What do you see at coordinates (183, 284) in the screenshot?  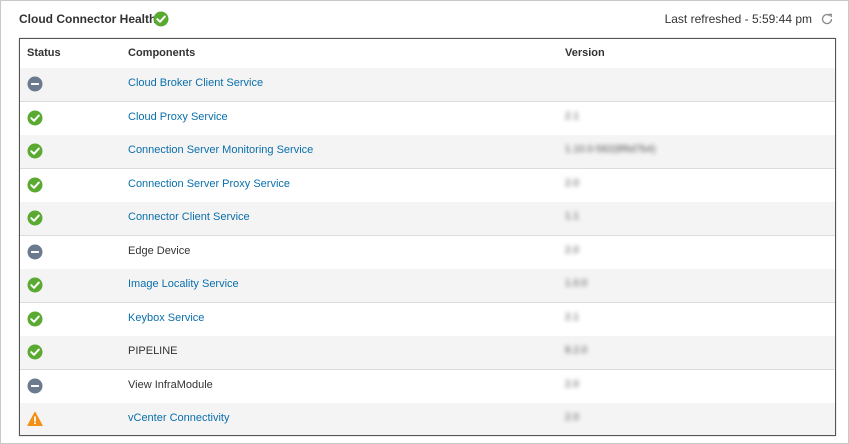 I see `component-link: Image Locality Service` at bounding box center [183, 284].